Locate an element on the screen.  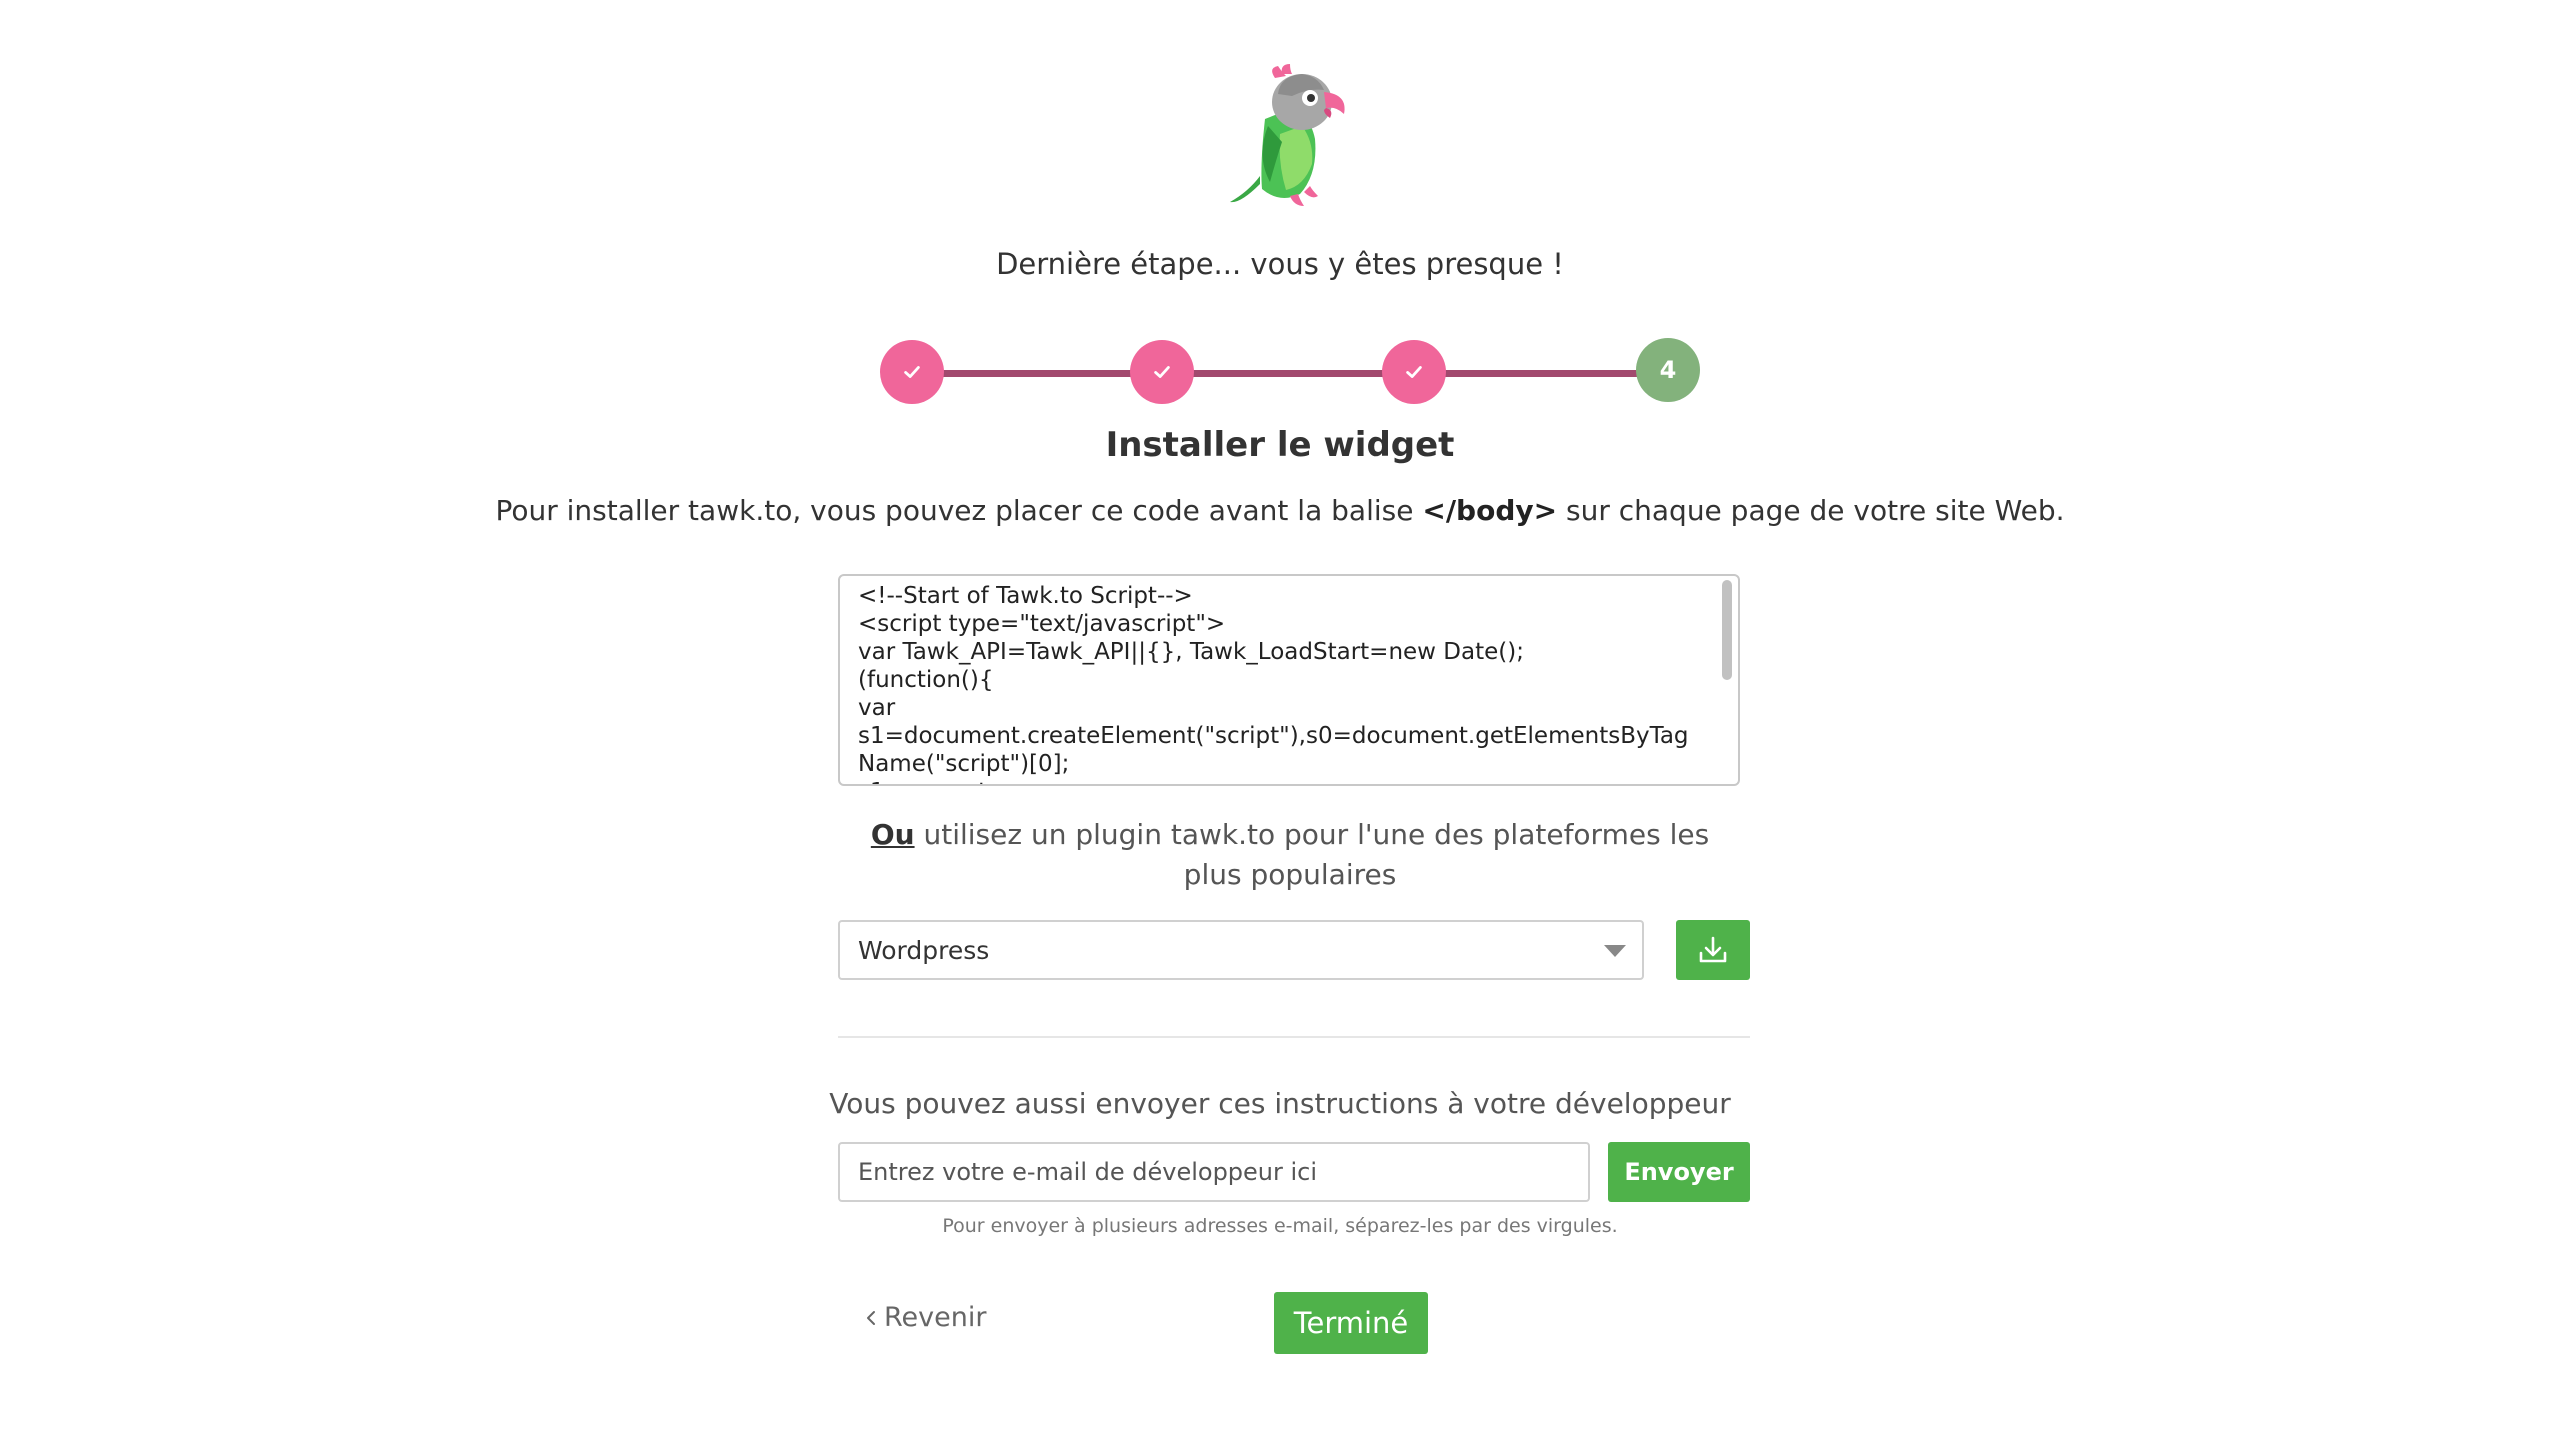
platform-select: Wordpress is located at coordinates (1241, 950).